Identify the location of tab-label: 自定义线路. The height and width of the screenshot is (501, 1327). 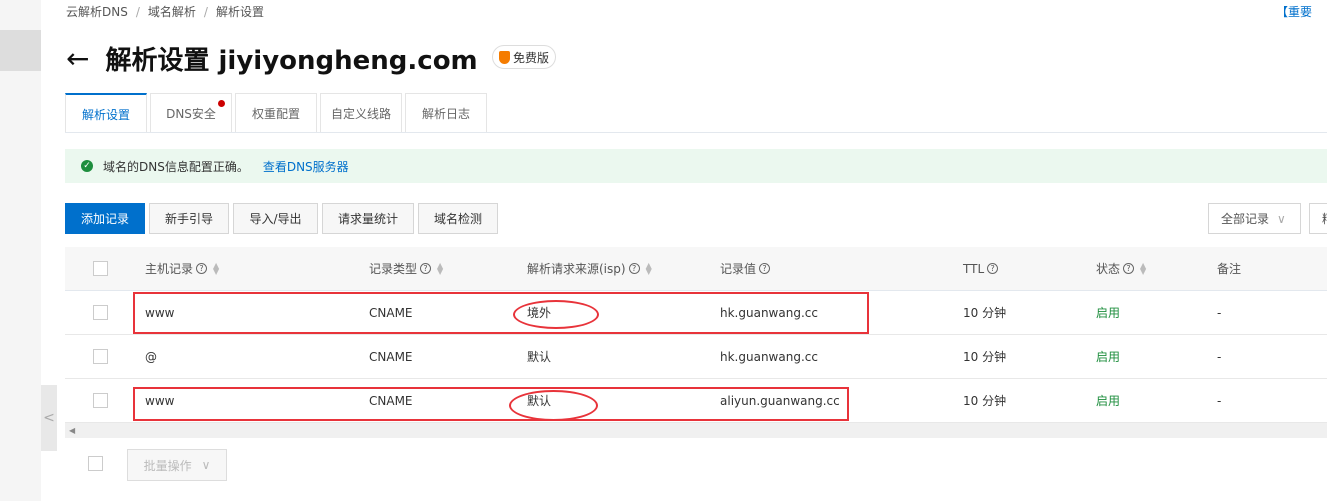
(360, 114).